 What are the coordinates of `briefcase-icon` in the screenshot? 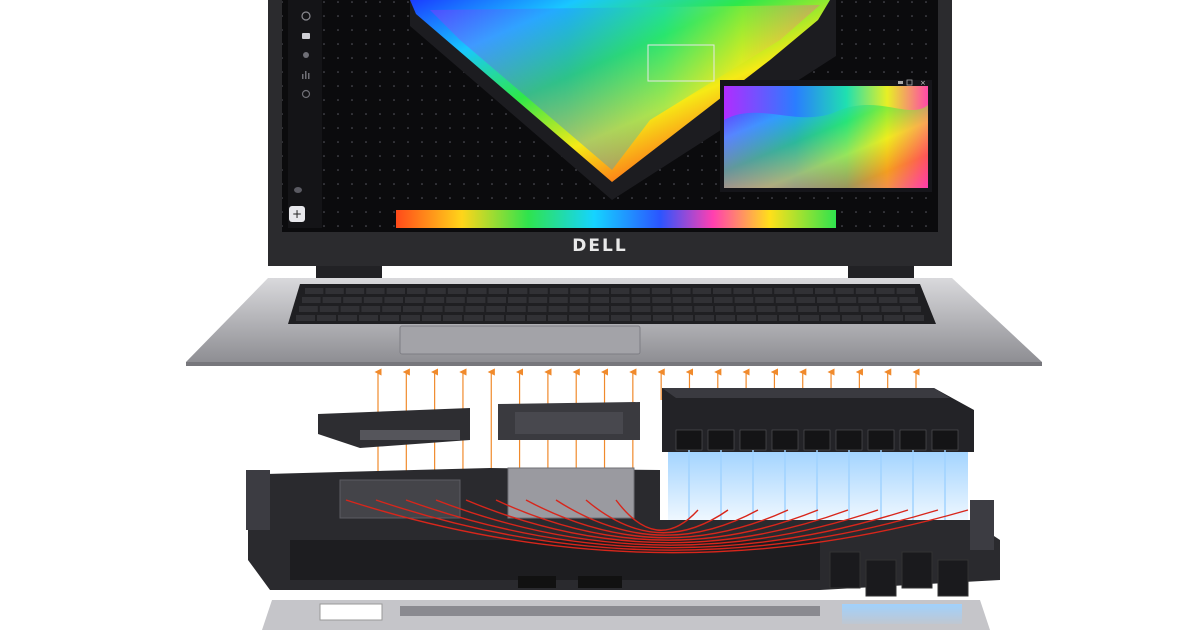 It's located at (306, 36).